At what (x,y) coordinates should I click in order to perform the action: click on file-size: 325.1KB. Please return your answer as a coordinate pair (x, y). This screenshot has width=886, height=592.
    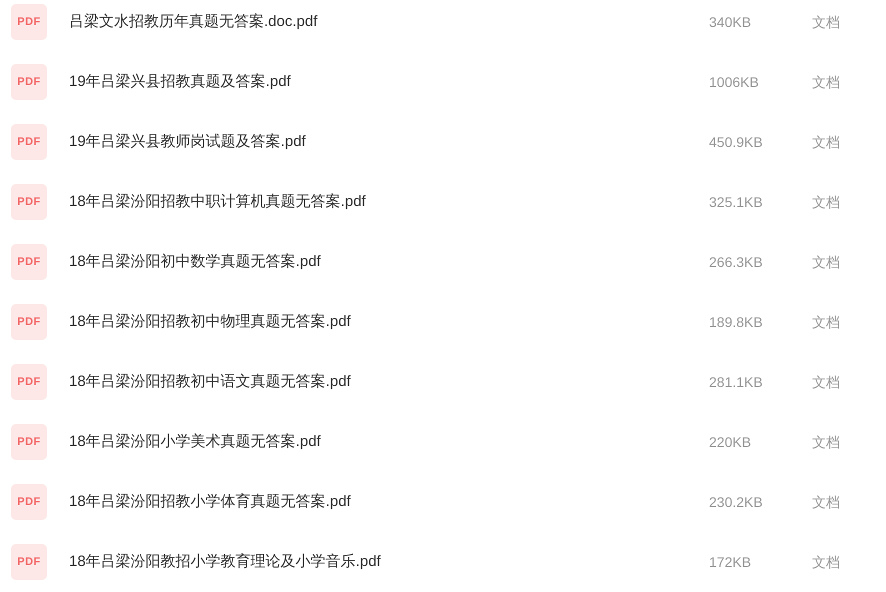
    Looking at the image, I should click on (736, 202).